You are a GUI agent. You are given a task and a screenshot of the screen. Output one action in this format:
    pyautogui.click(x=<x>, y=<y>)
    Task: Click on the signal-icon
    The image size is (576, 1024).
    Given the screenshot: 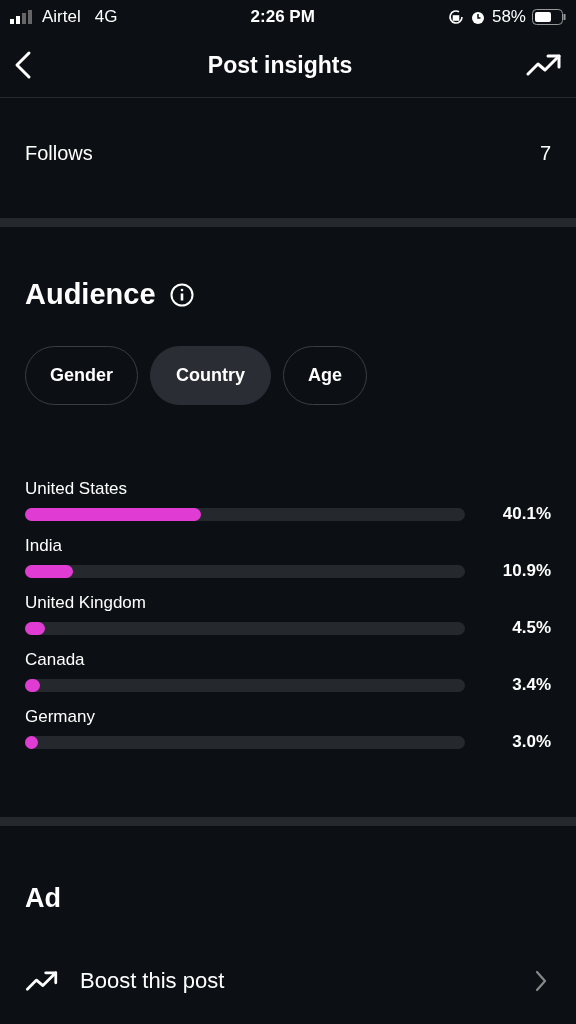 What is the action you would take?
    pyautogui.click(x=22, y=16)
    